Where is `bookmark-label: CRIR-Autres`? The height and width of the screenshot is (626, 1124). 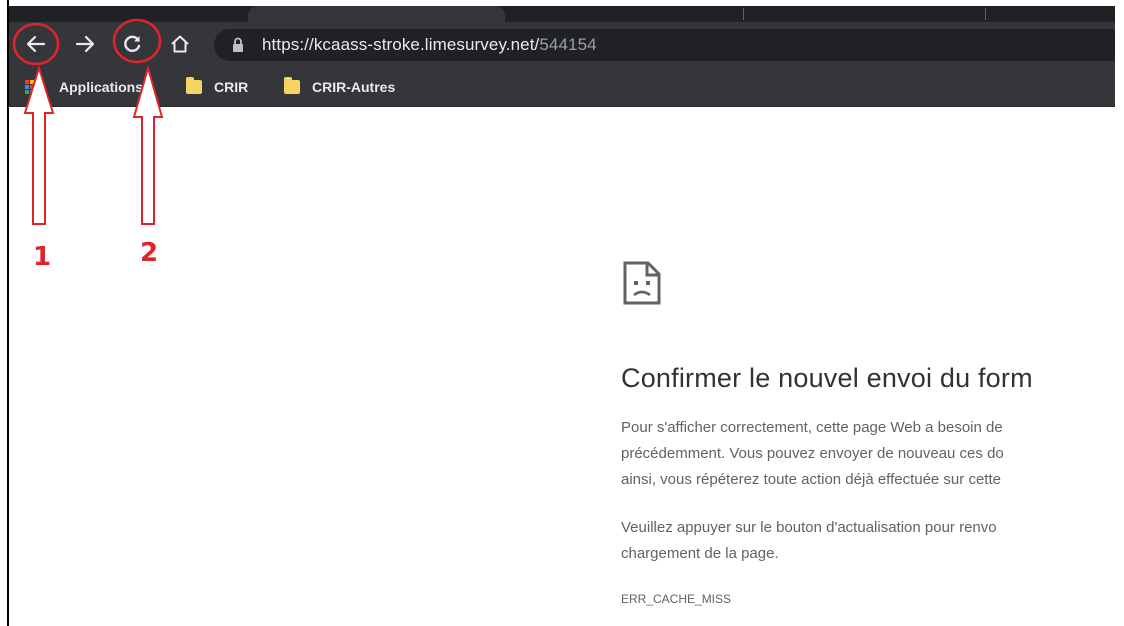 bookmark-label: CRIR-Autres is located at coordinates (354, 87).